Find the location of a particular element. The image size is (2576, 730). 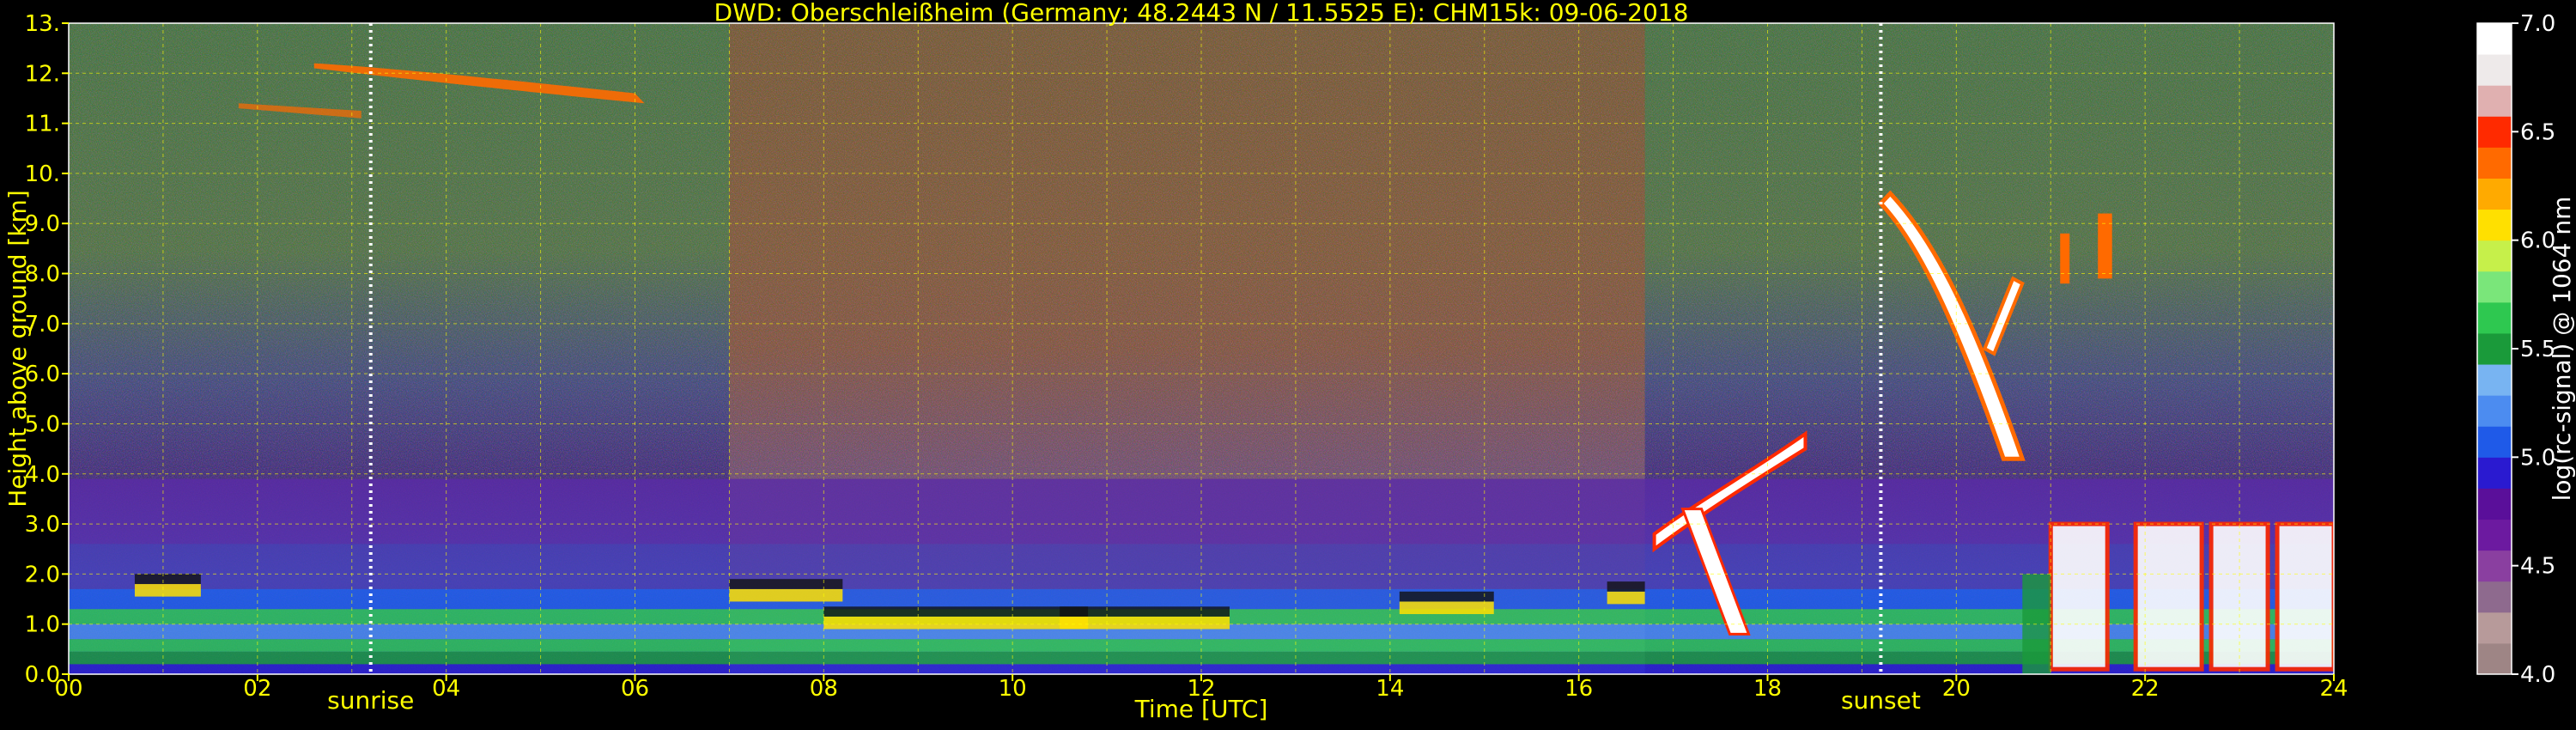

x-tick-label: 06 is located at coordinates (635, 689).